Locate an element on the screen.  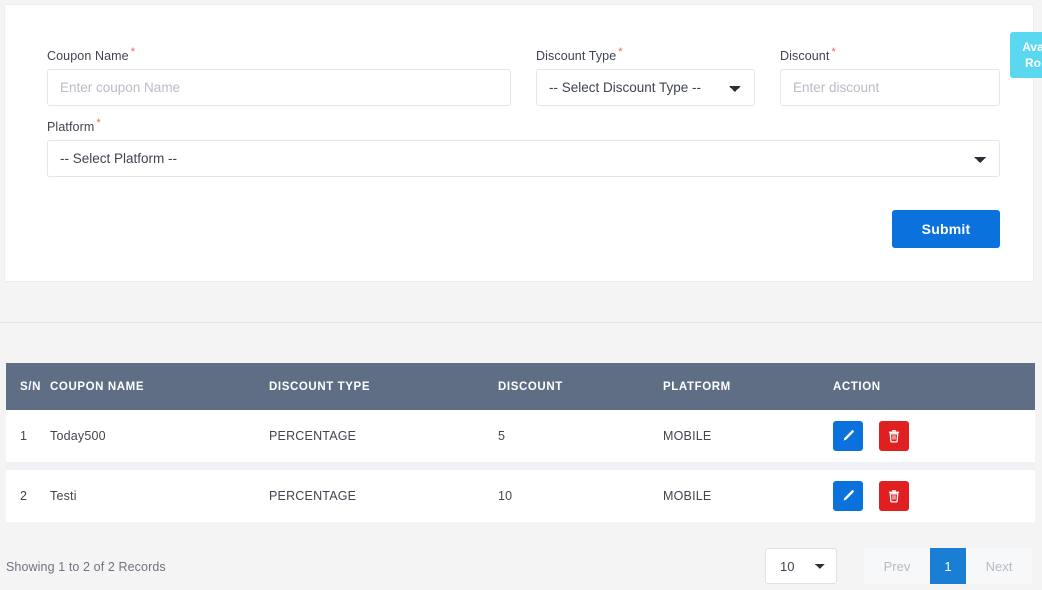
submit-button: Submit is located at coordinates (946, 229).